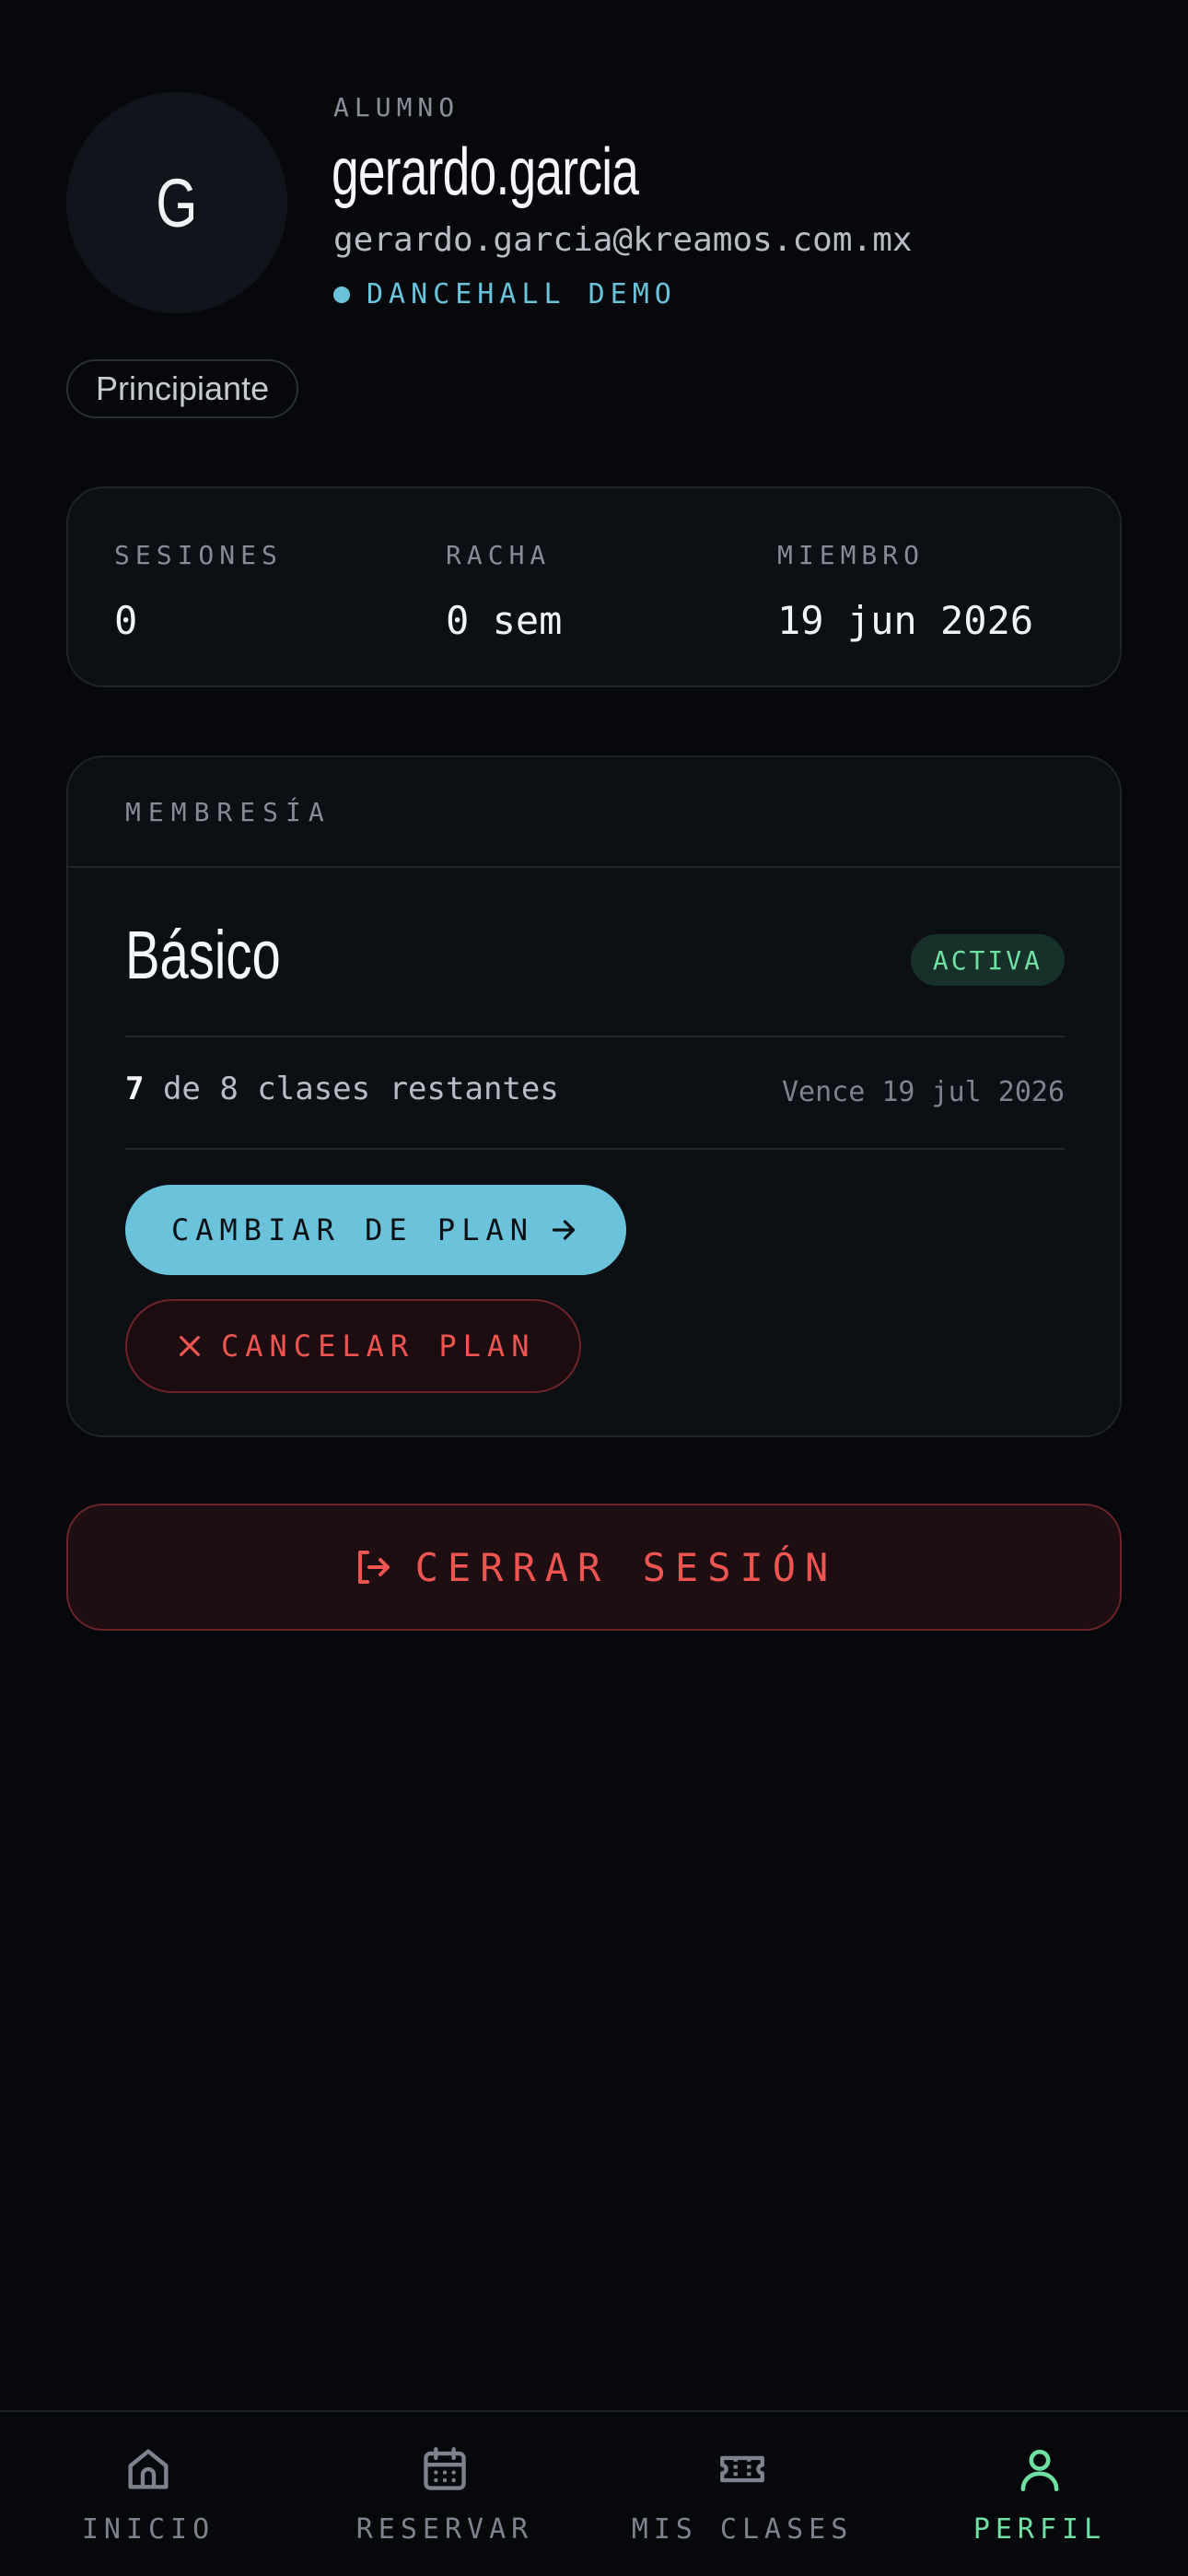 The image size is (1188, 2576). I want to click on user-email: gerardo.garcia@kreamos.com.mx, so click(623, 240).